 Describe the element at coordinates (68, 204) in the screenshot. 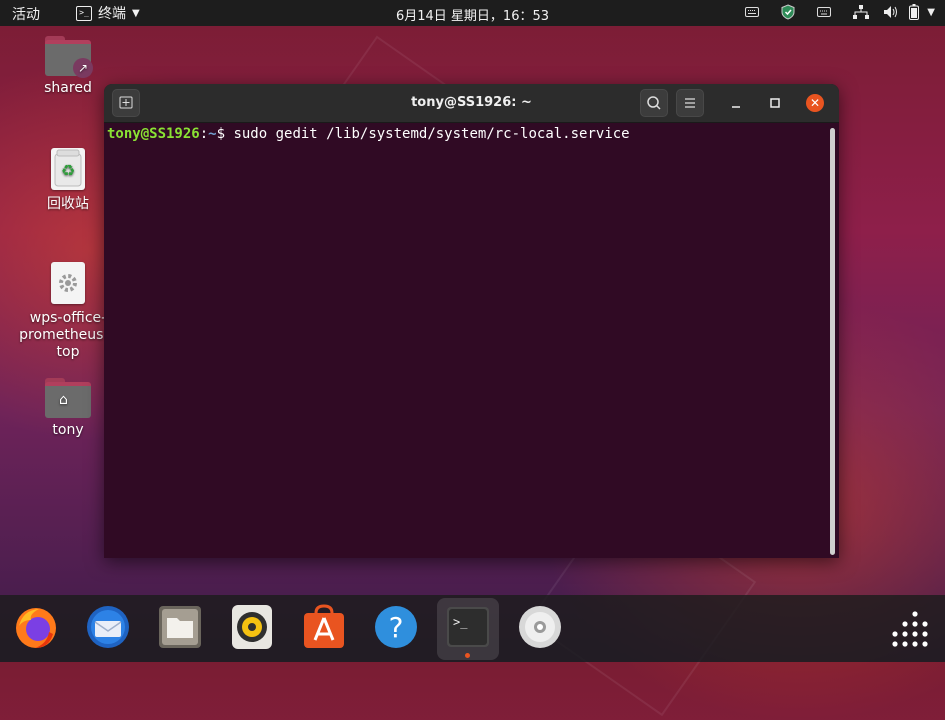

I see `desktop-icon-label: 回收站` at that location.